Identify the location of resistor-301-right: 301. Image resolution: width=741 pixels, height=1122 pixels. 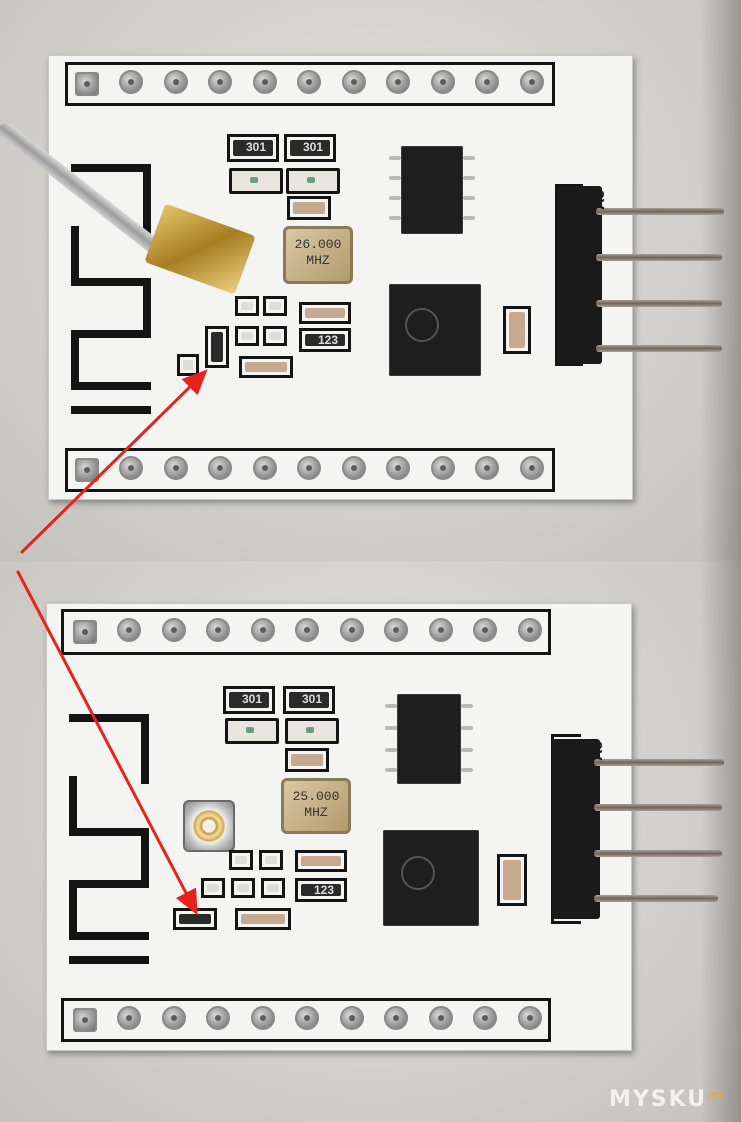
(310, 148).